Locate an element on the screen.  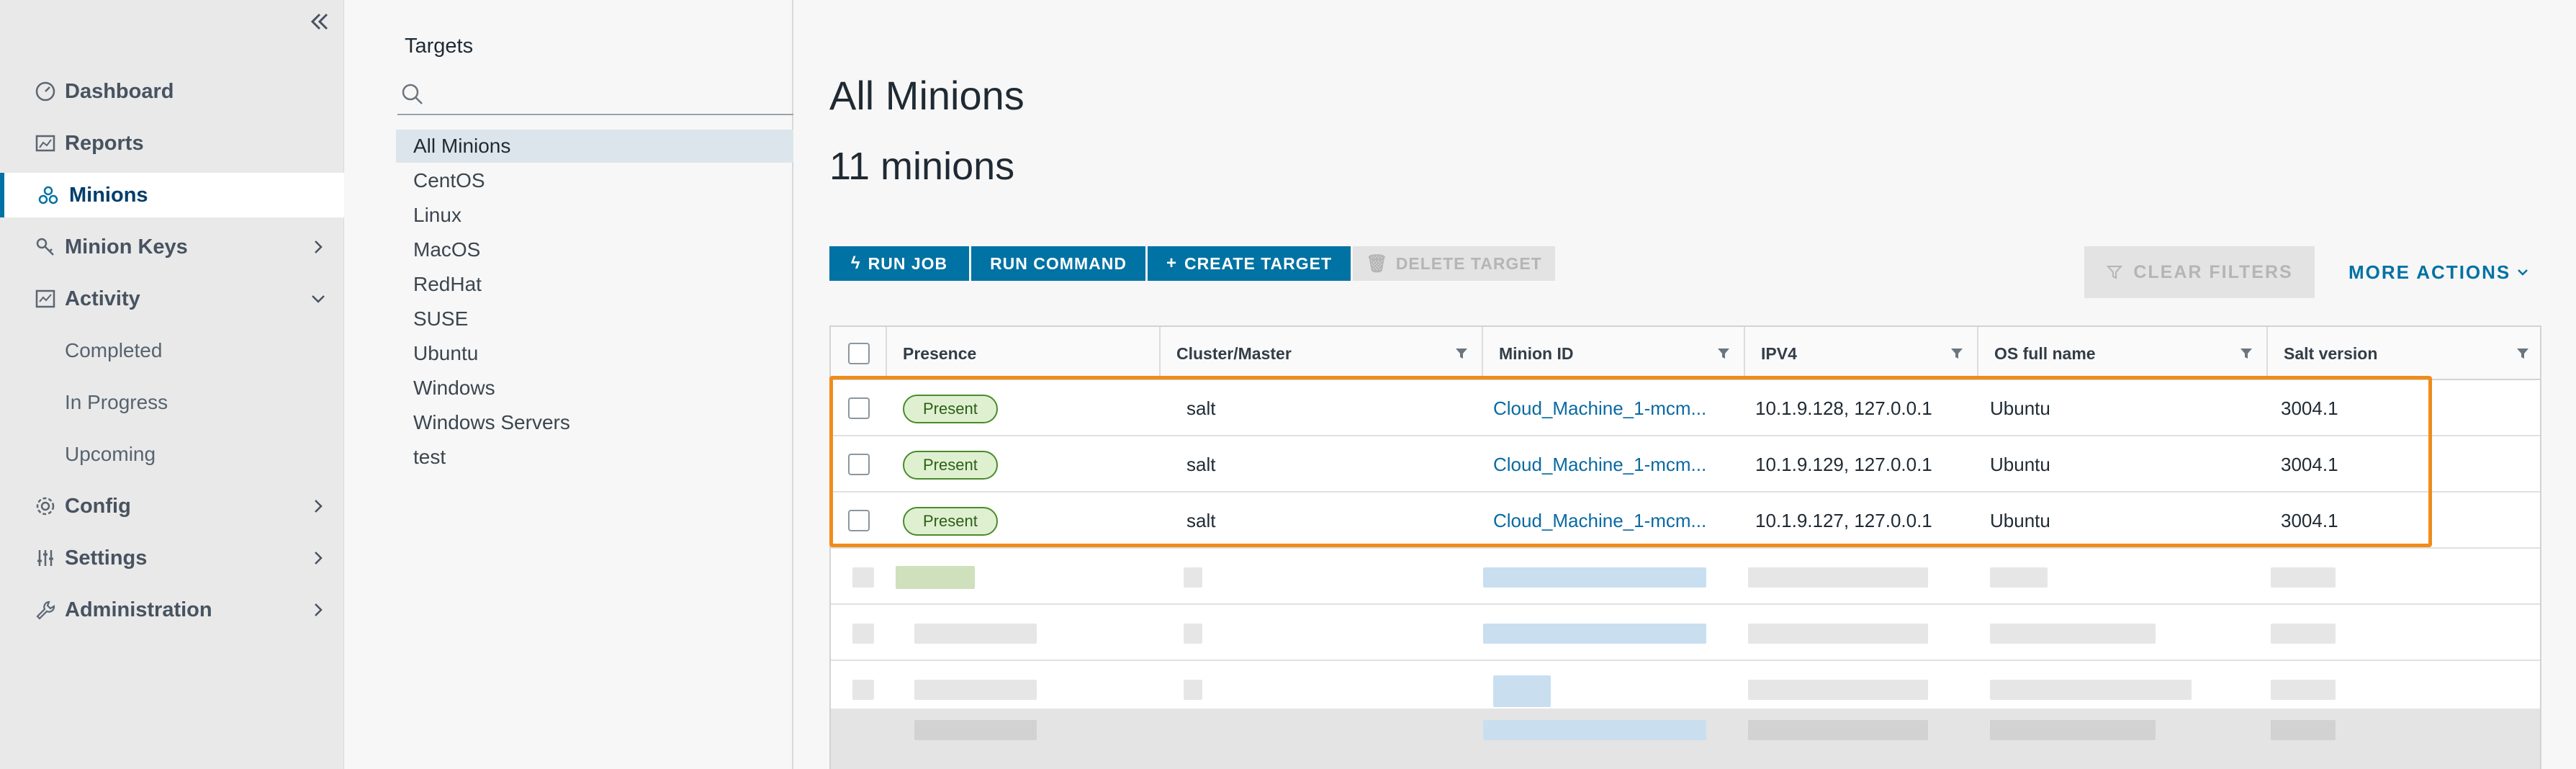
collapse-nav-icon is located at coordinates (319, 21).